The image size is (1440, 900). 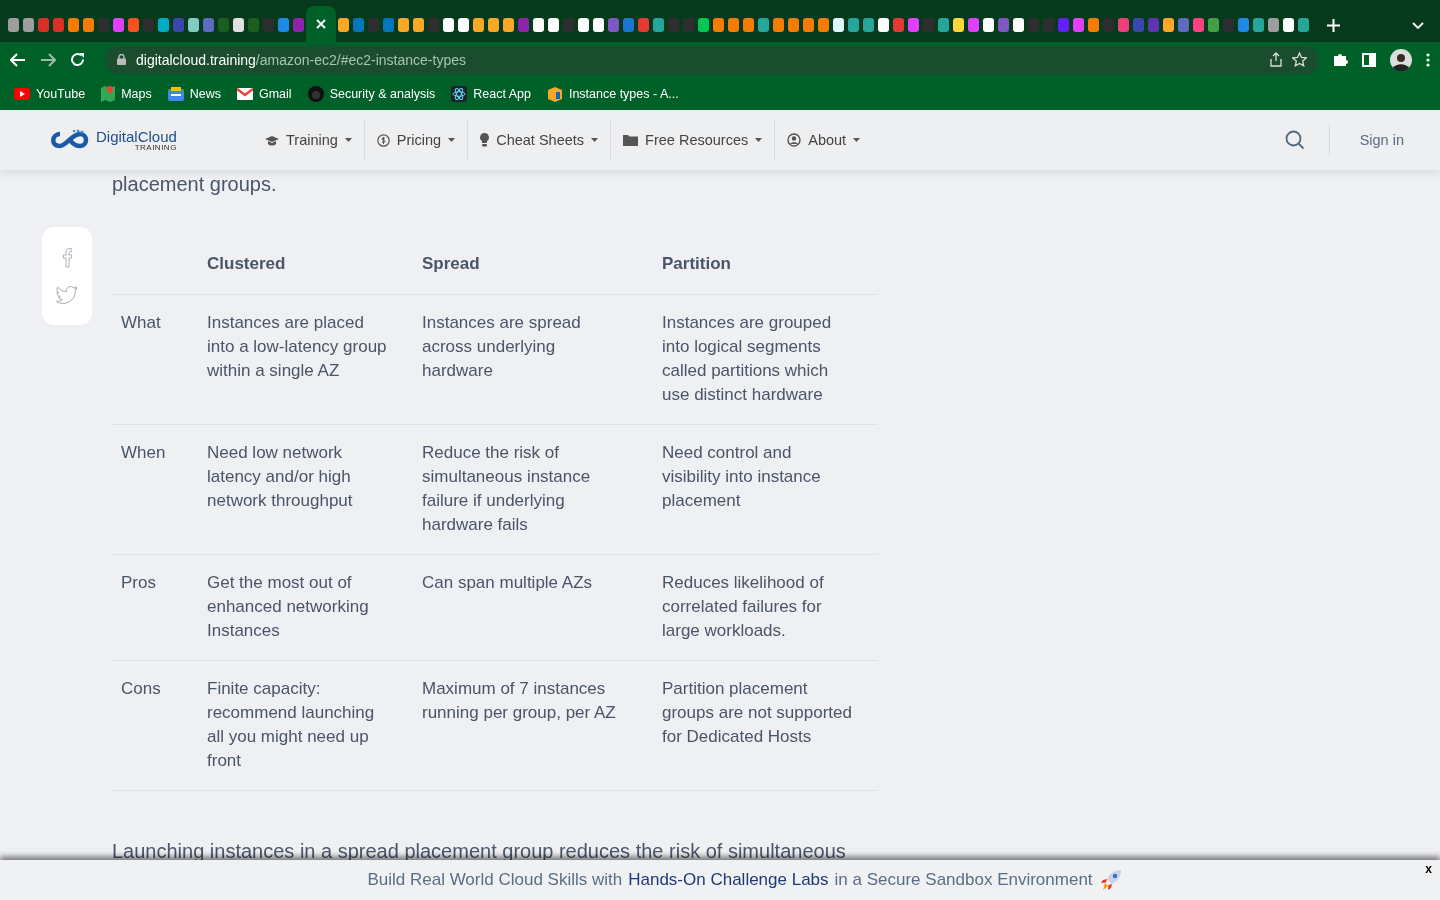 I want to click on browser-tab, so click(x=321, y=24).